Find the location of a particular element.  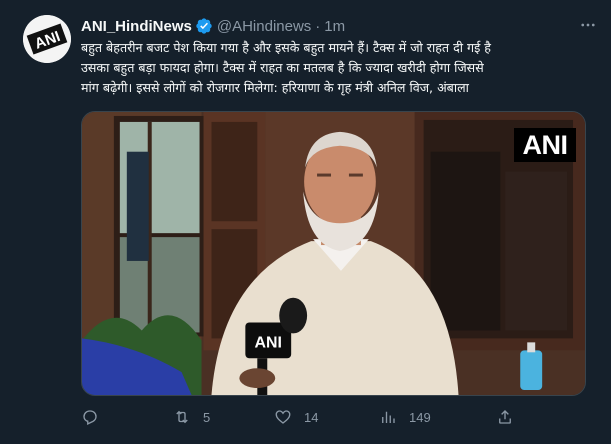

retweet-count: 5 is located at coordinates (207, 417).